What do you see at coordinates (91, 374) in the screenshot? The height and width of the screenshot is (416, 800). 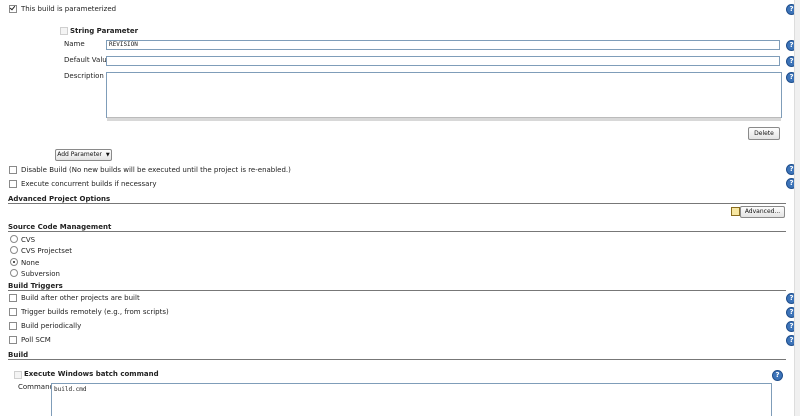 I see `build-step-title: Execute Windows batch command` at bounding box center [91, 374].